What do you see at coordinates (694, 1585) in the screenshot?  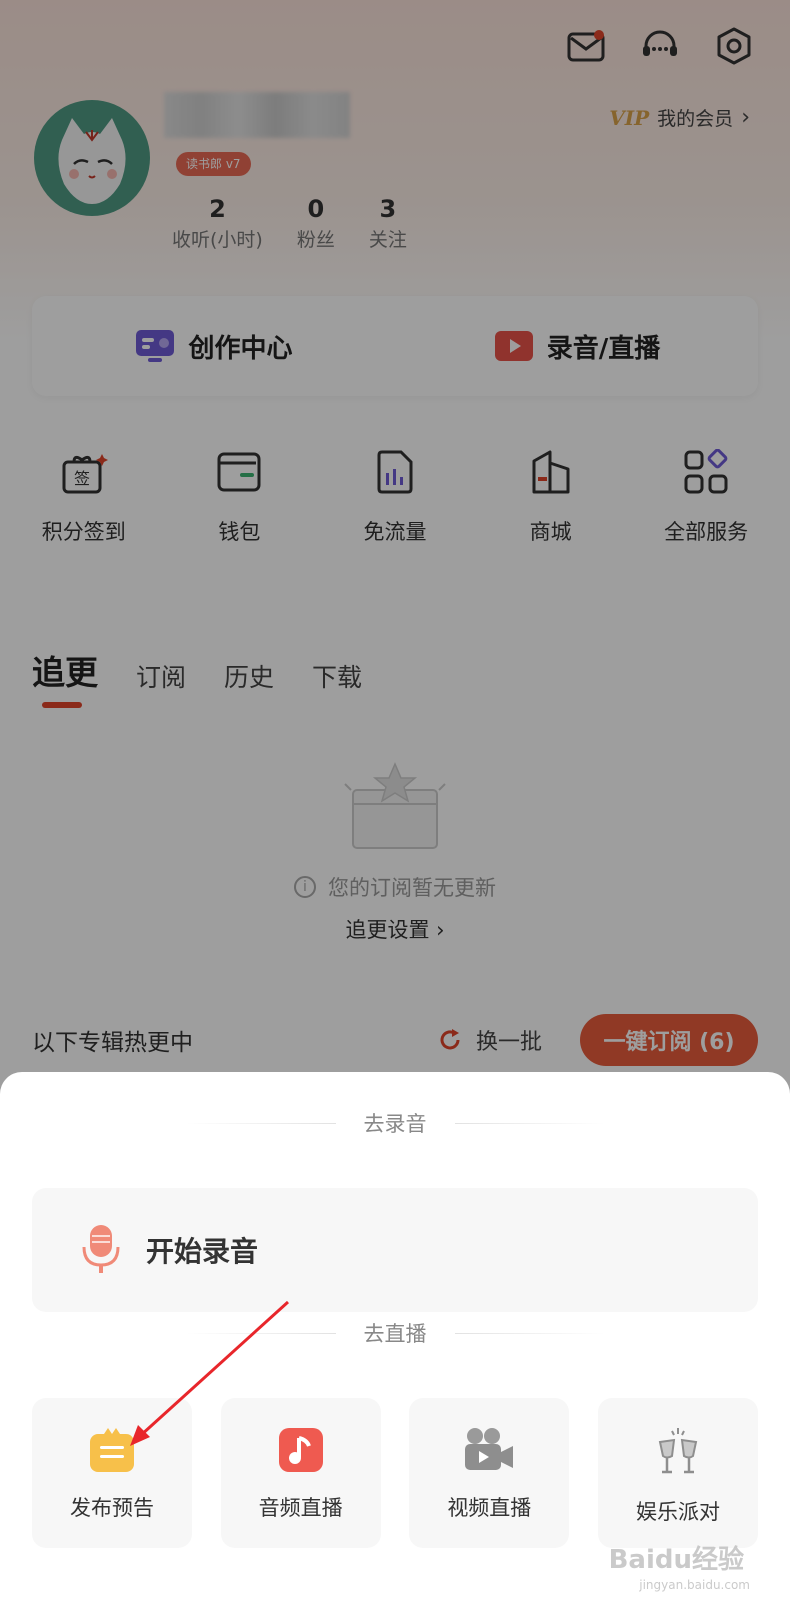 I see `watermark-url: jingyan.baidu.com` at bounding box center [694, 1585].